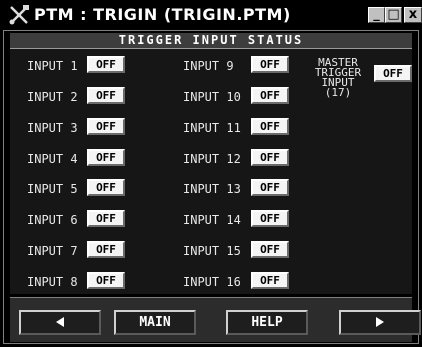 The width and height of the screenshot is (422, 347). Describe the element at coordinates (270, 64) in the screenshot. I see `input-9-button: OFF` at that location.